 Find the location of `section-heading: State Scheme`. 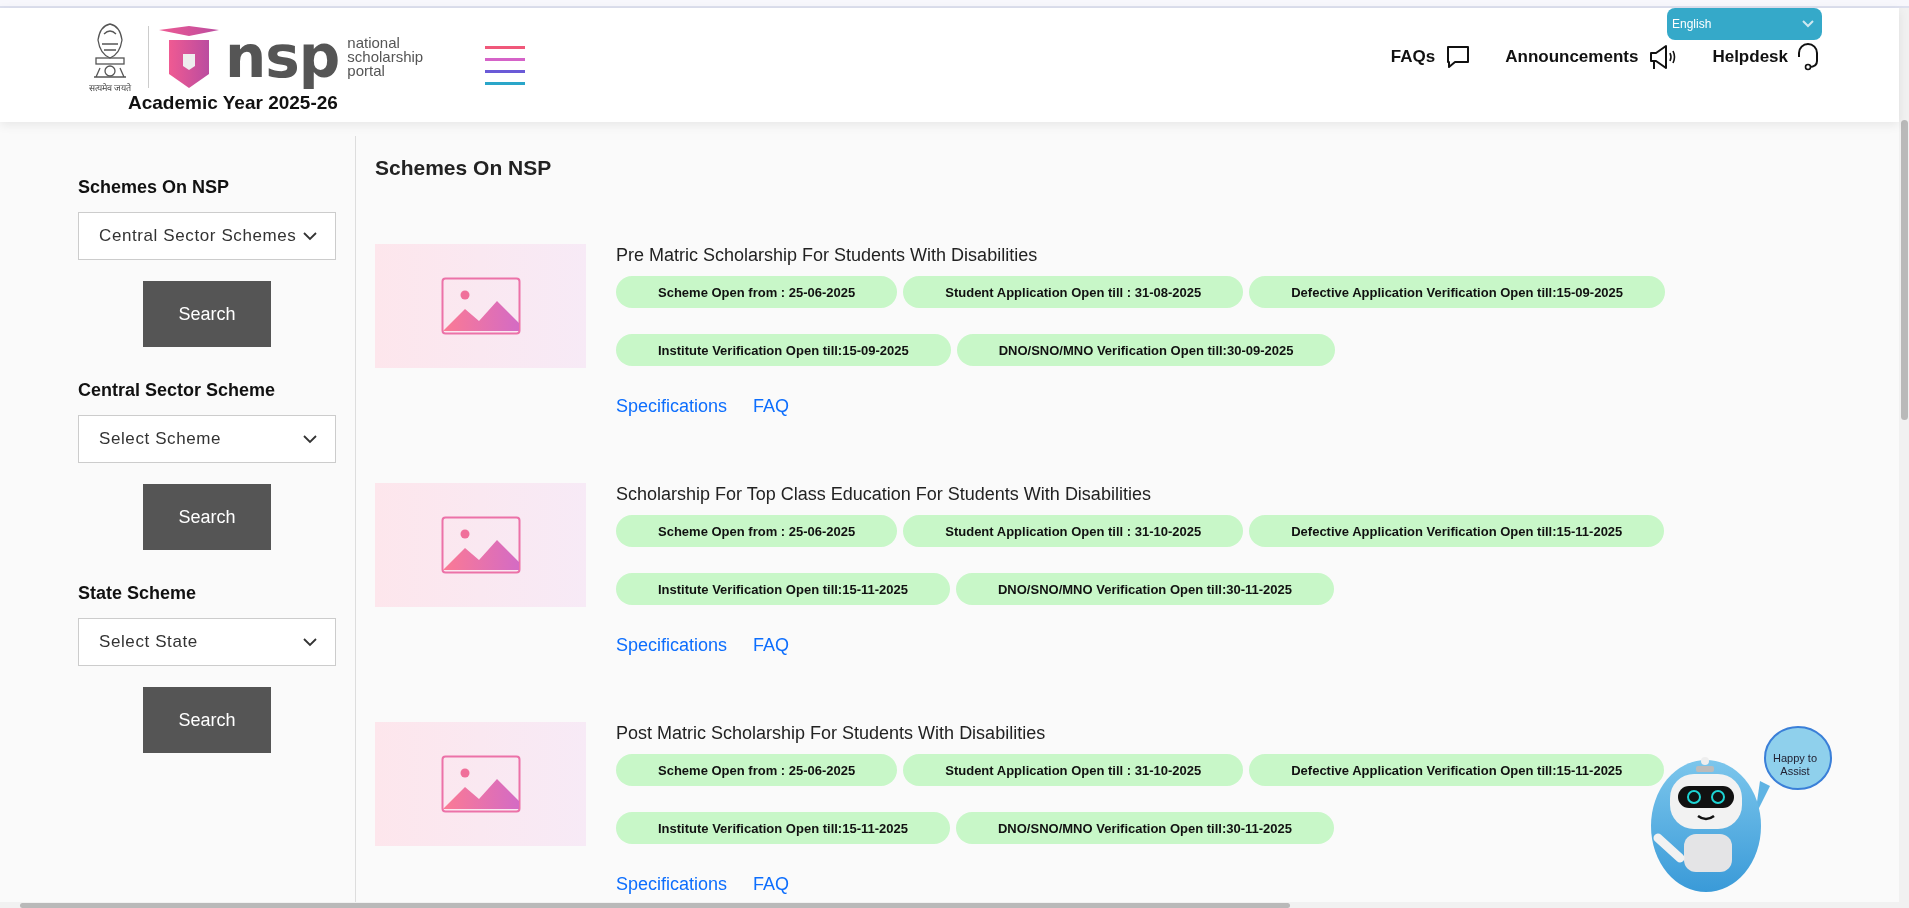

section-heading: State Scheme is located at coordinates (138, 593).